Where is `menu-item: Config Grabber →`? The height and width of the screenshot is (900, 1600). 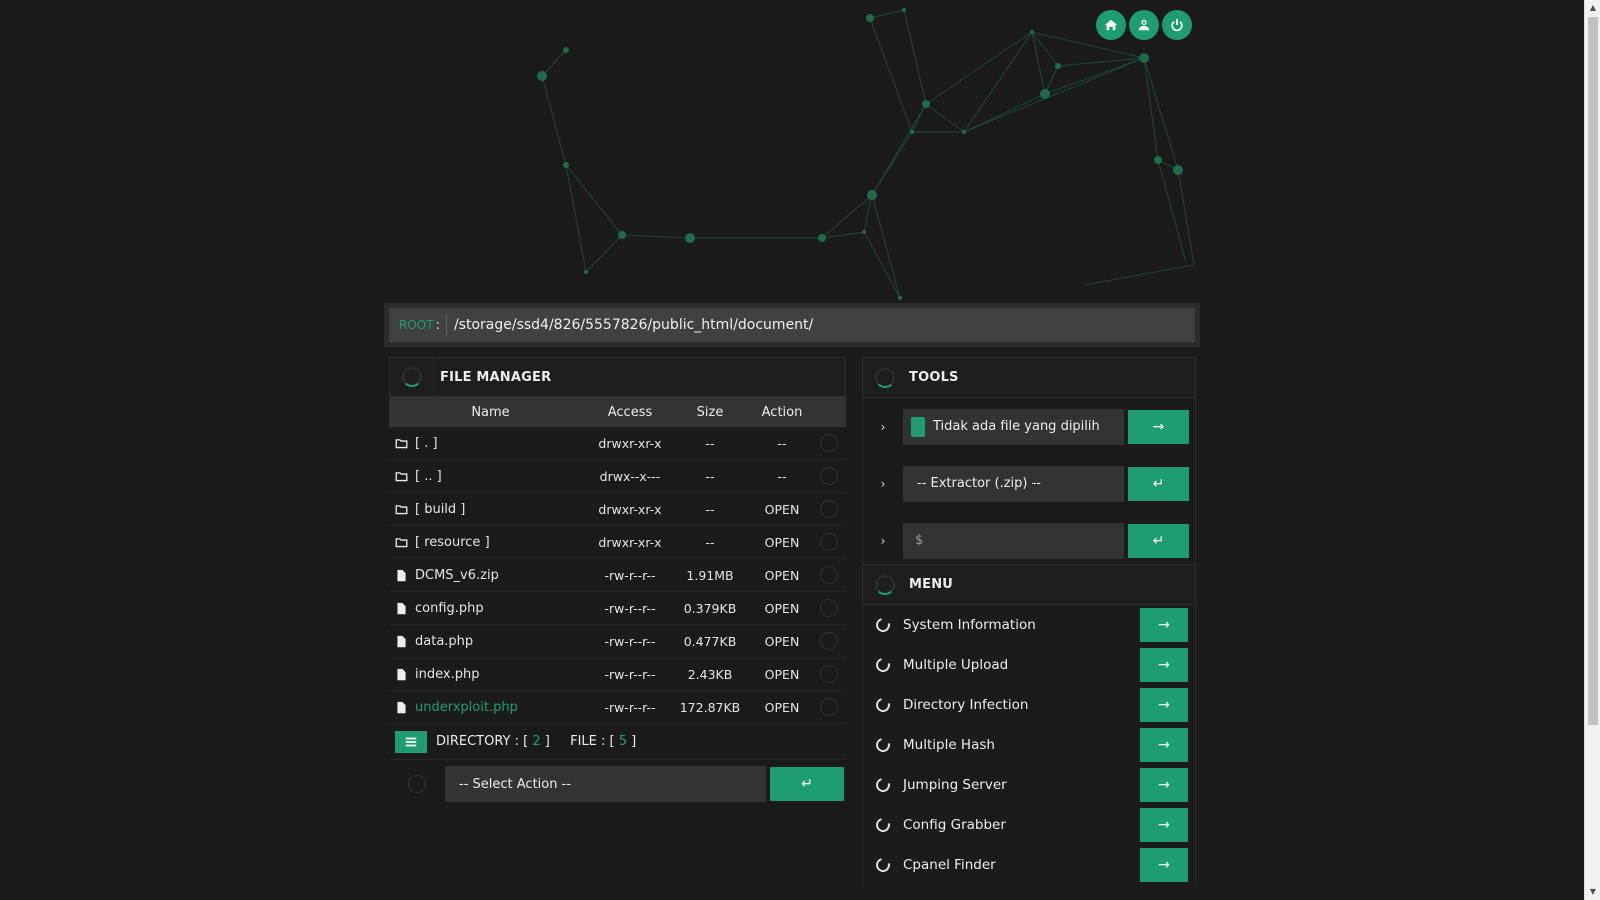 menu-item: Config Grabber → is located at coordinates (1029, 825).